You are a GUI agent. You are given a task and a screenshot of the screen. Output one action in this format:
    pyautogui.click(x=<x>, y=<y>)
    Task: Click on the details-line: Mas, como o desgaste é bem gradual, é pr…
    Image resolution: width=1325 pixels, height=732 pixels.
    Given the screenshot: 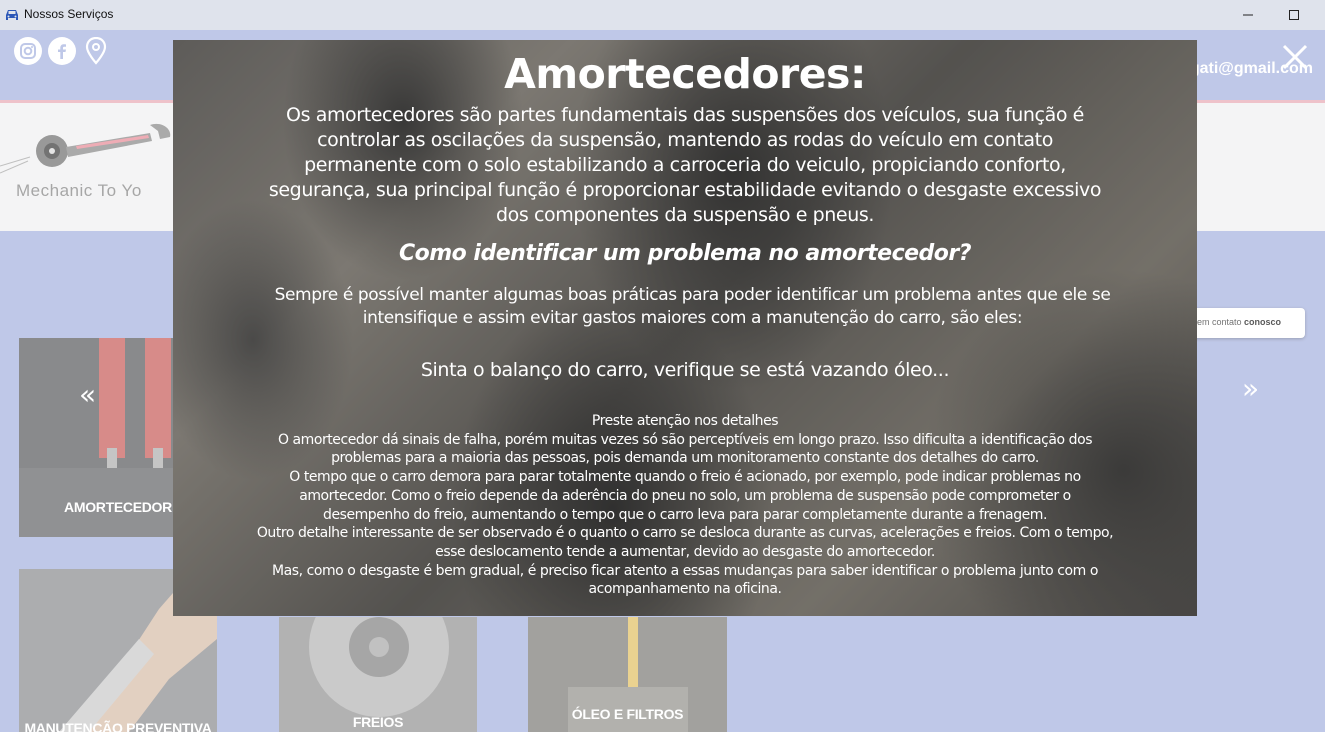 What is the action you would take?
    pyautogui.click(x=685, y=580)
    